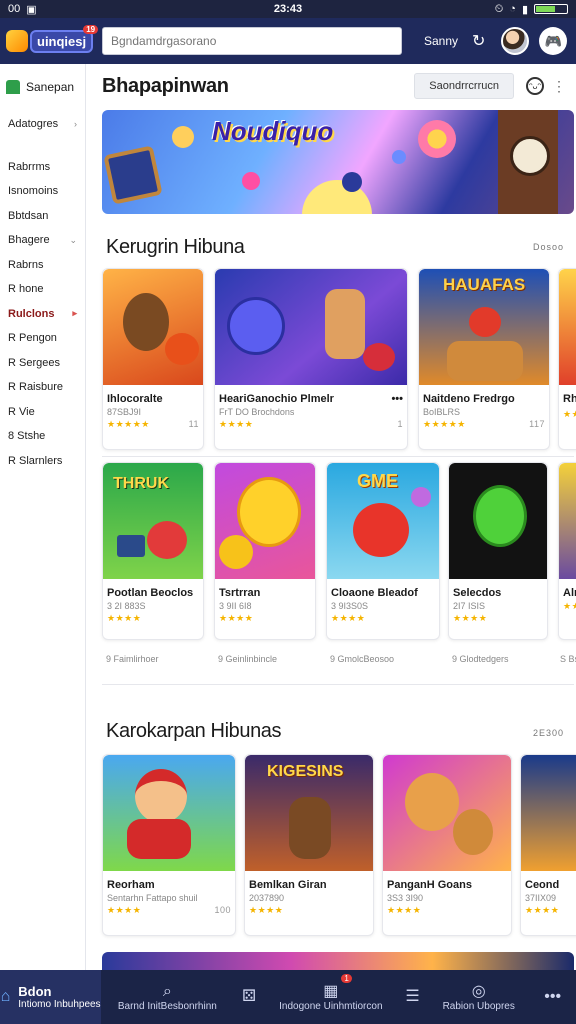 The image size is (576, 1024). I want to click on game-title-text: HeariGanochio Plmelr, so click(276, 399).